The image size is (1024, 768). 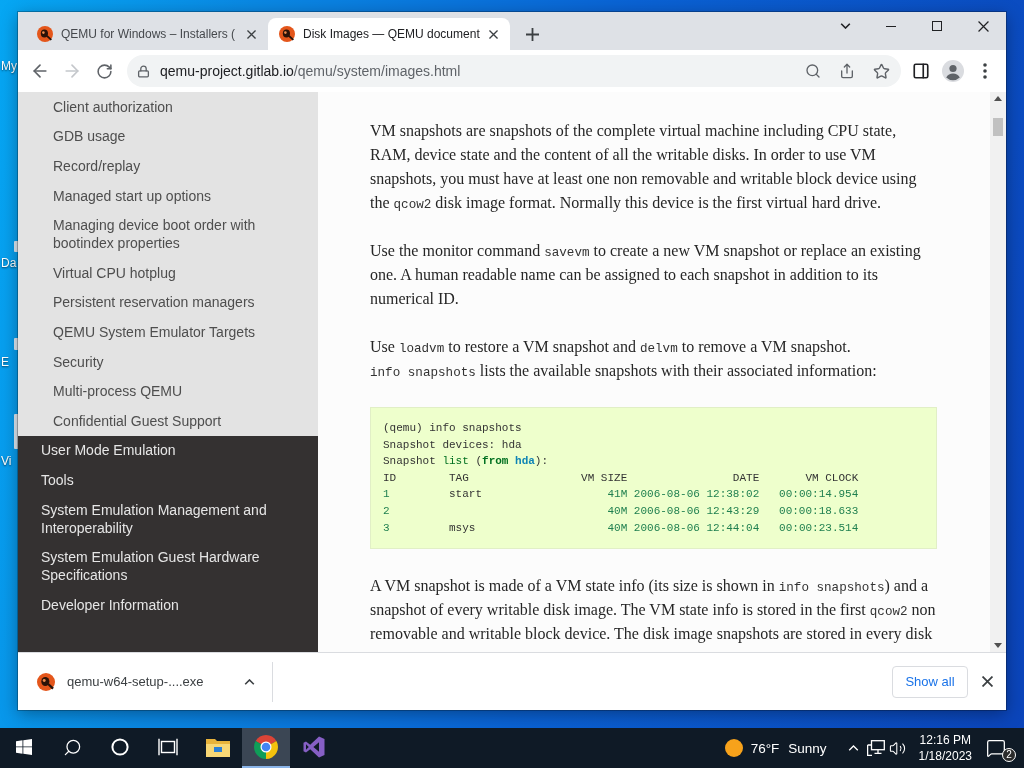 I want to click on code-line: ID TAG VM SIZE DATE VM CLOCK, so click(x=621, y=478).